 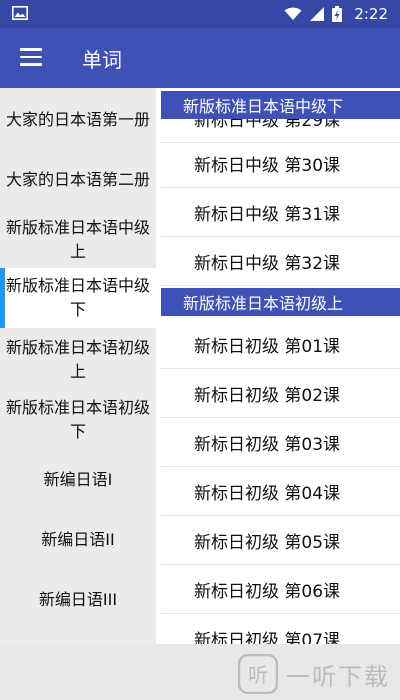 I want to click on section-header: 新版标准日本语初级上, so click(x=280, y=302).